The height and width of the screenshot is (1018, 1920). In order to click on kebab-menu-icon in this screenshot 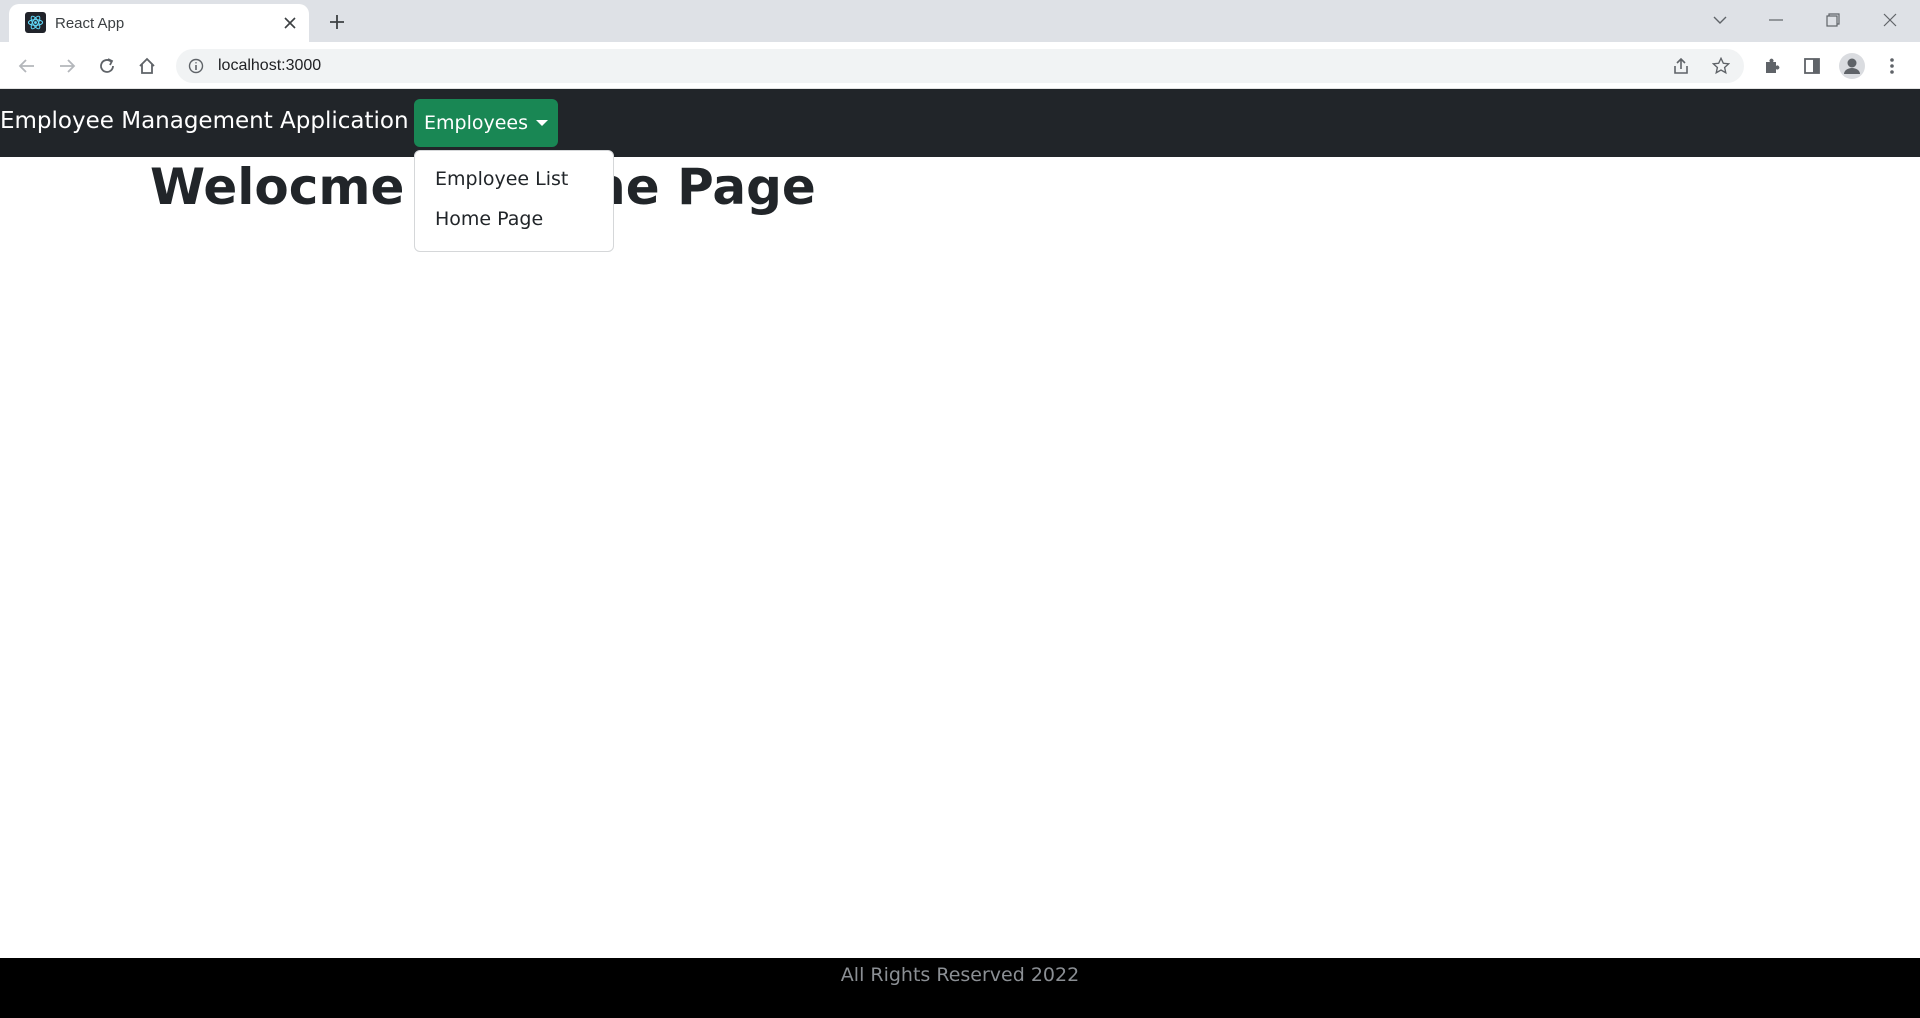, I will do `click(1892, 66)`.